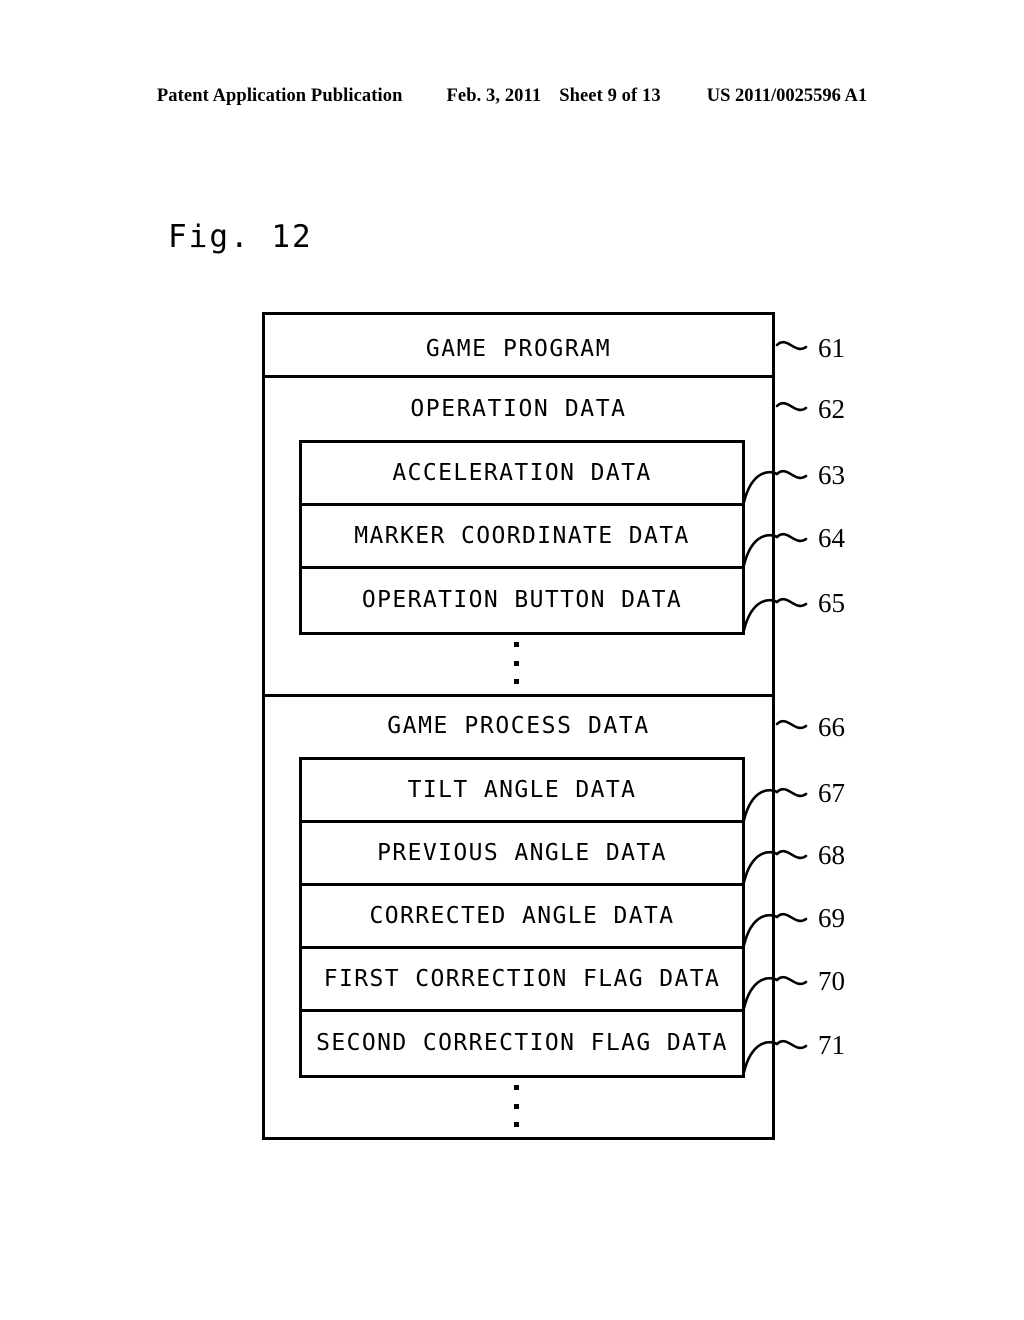 Image resolution: width=1024 pixels, height=1320 pixels. I want to click on ref-number-70: 70, so click(831, 981).